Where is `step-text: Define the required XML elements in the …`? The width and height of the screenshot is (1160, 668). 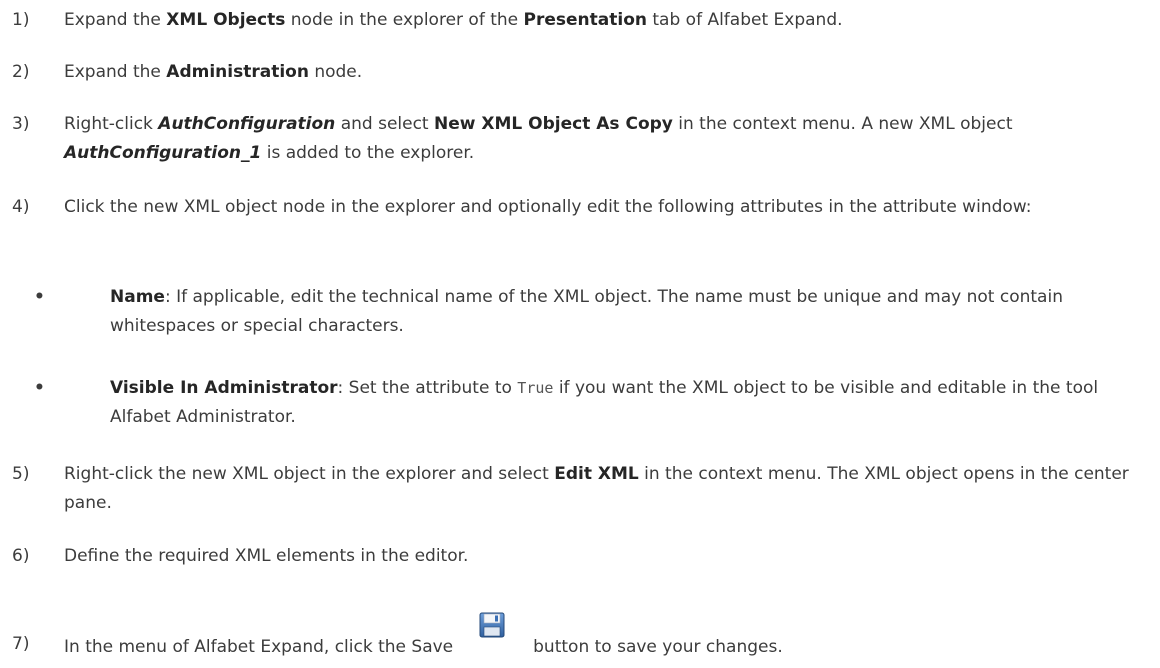 step-text: Define the required XML elements in the … is located at coordinates (266, 556).